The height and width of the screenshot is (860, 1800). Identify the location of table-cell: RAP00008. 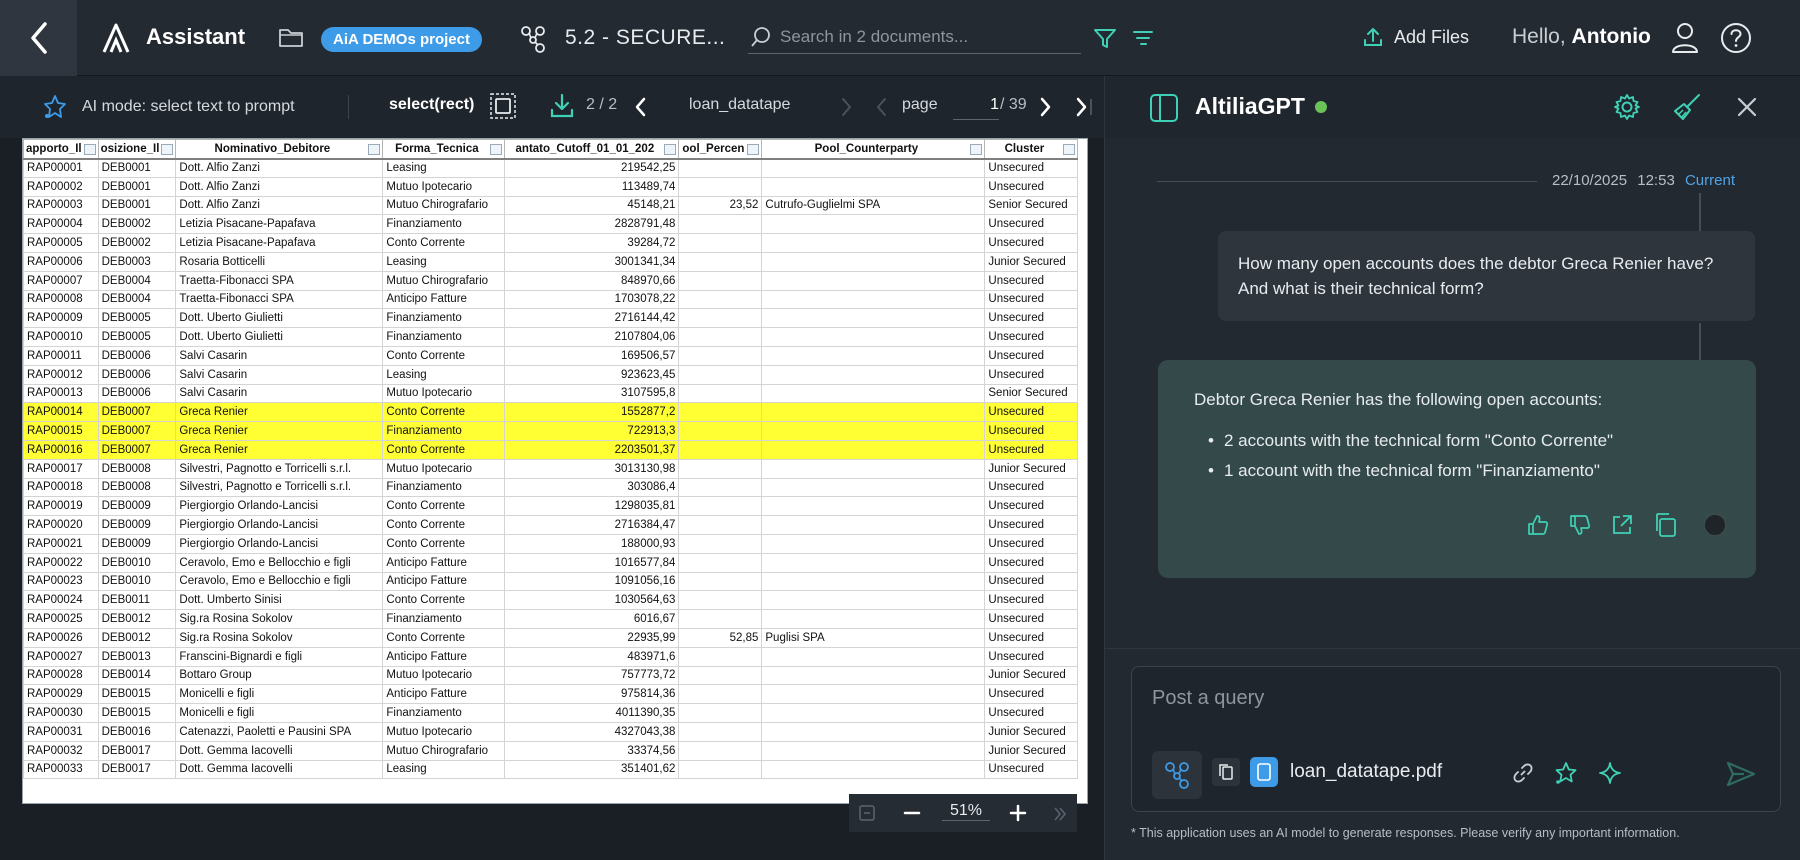
(61, 299).